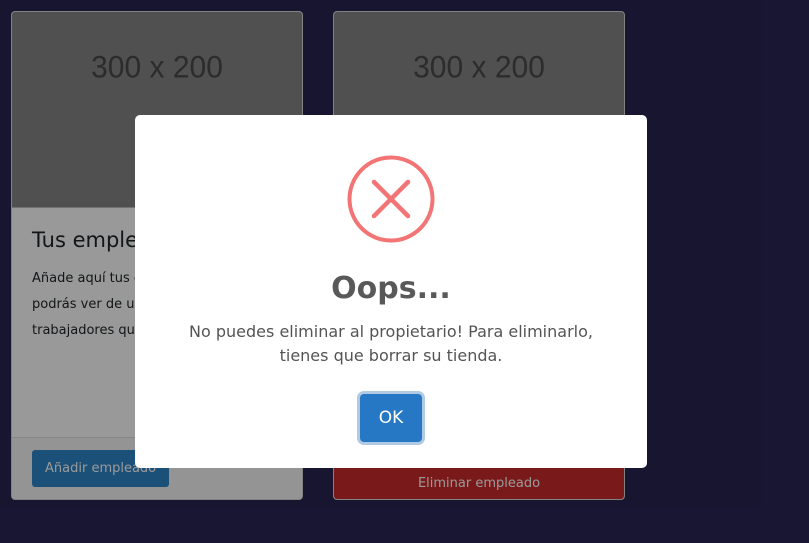 This screenshot has width=809, height=543. Describe the element at coordinates (391, 199) in the screenshot. I see `error-x-icon` at that location.